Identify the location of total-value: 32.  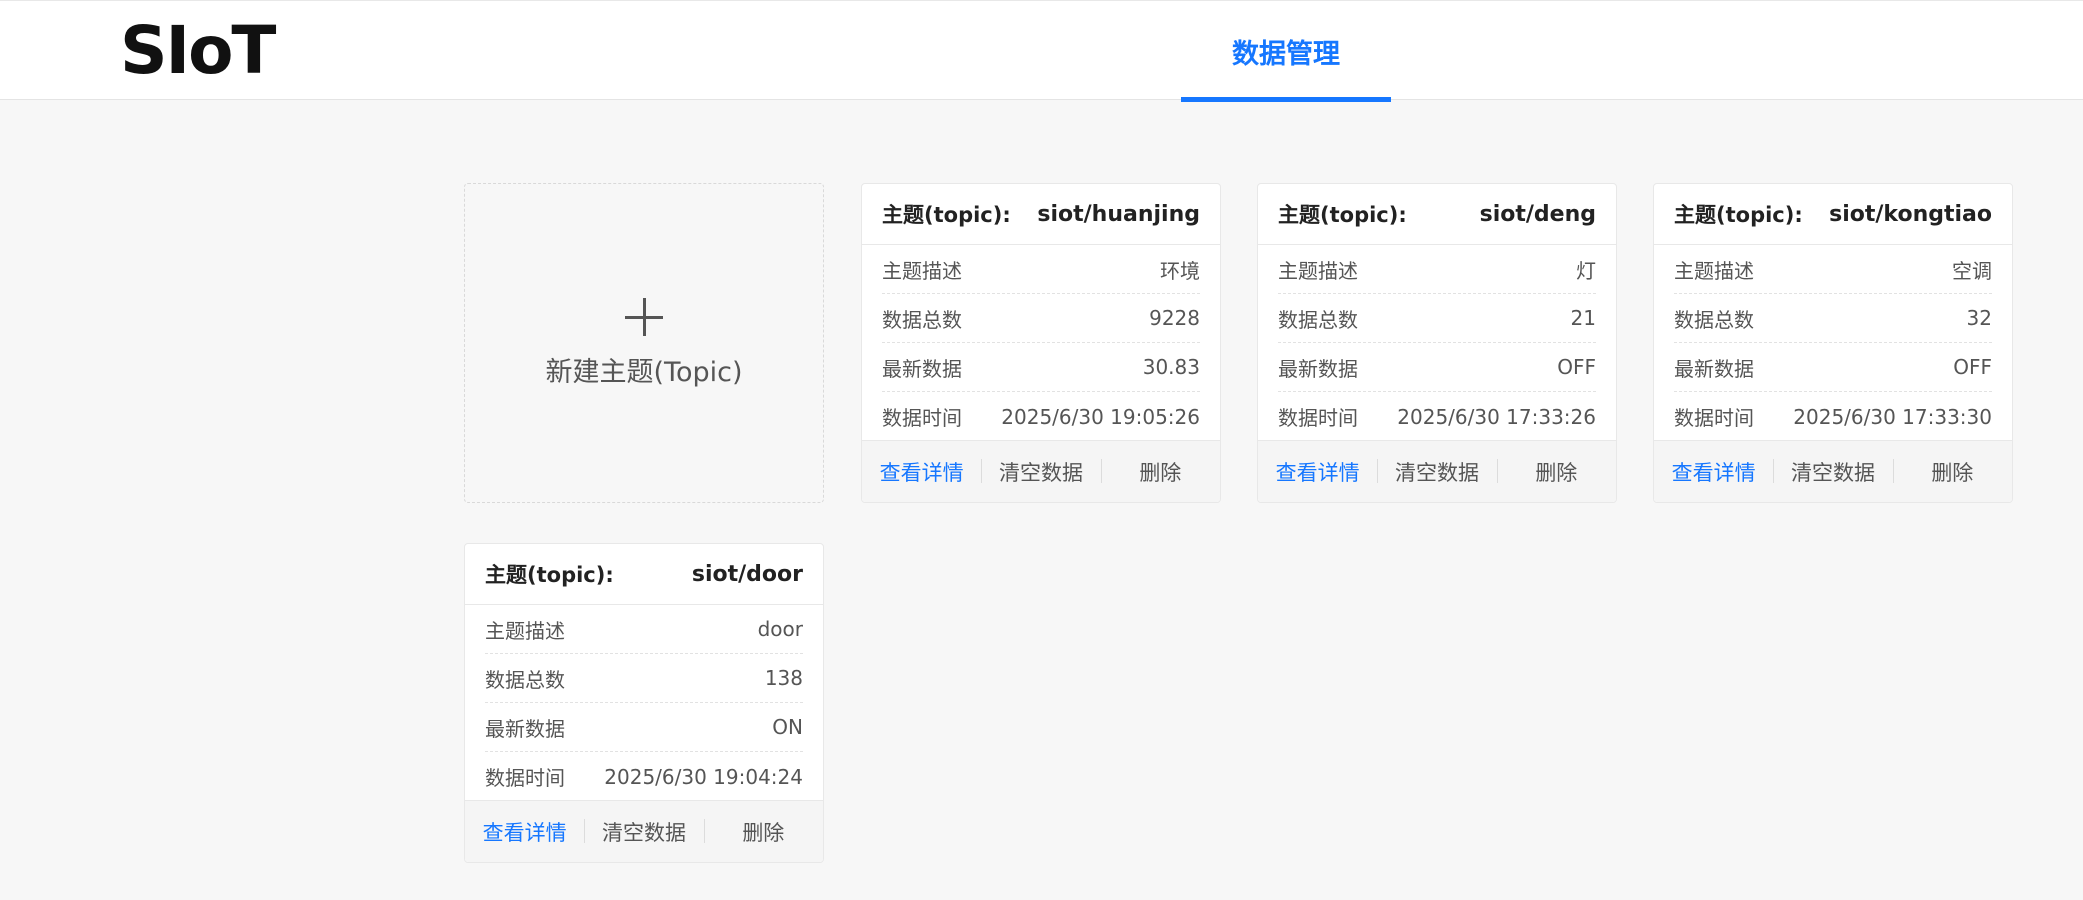
(1979, 318).